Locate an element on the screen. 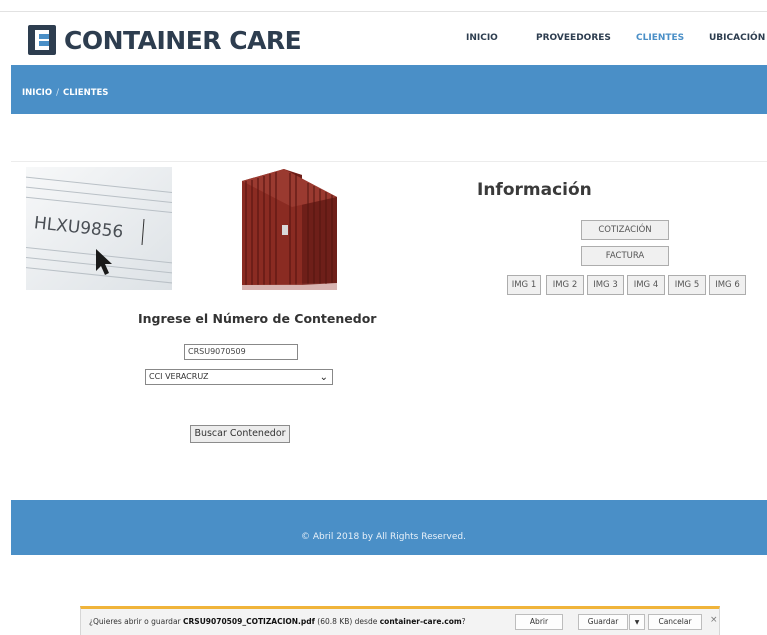 This screenshot has height=635, width=767. chevron-down-icon: ⌄ is located at coordinates (323, 377).